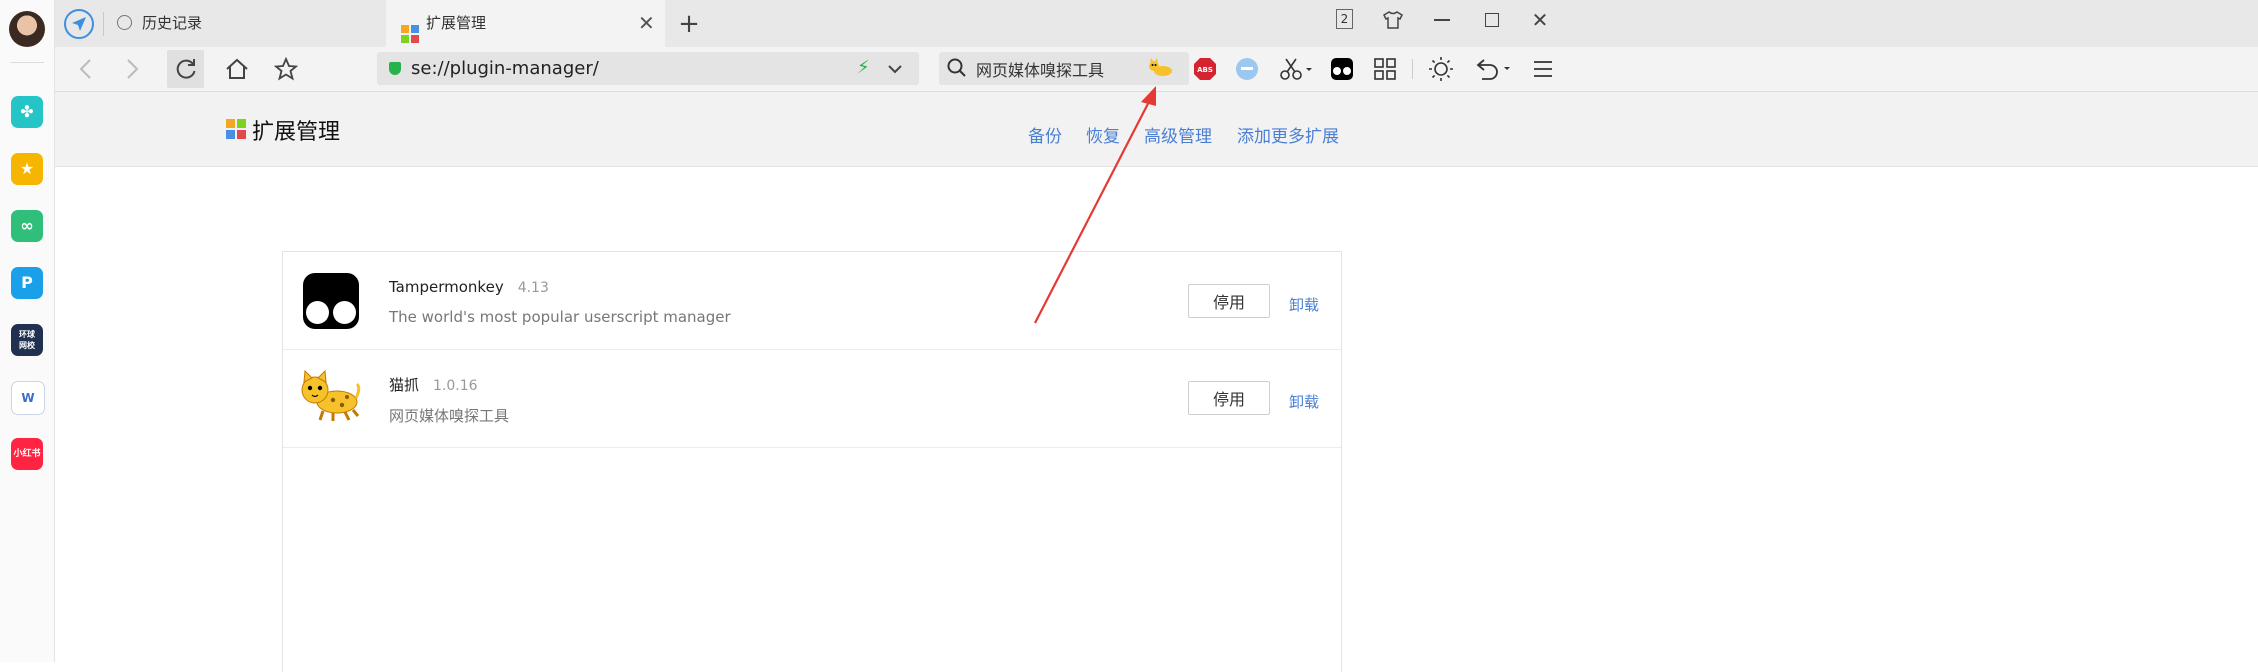  What do you see at coordinates (1385, 69) in the screenshot?
I see `apps-grid-icon` at bounding box center [1385, 69].